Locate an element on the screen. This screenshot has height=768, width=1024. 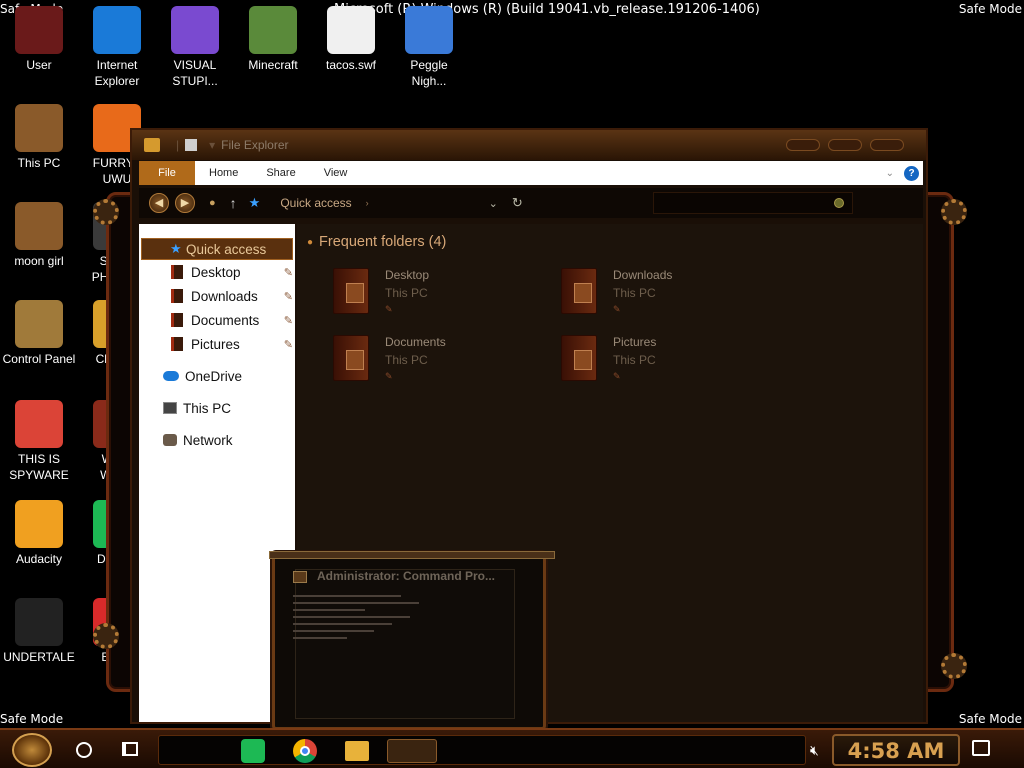
desktop-icon: tacos.swf is located at coordinates (351, 39).